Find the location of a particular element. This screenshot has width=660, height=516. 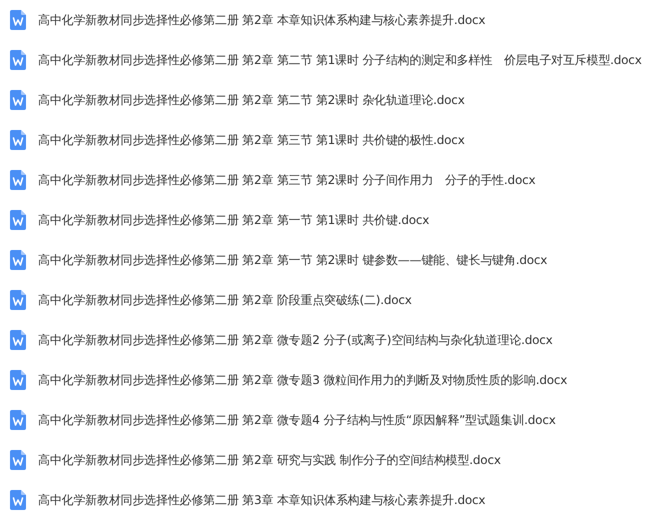

file-name: 高中化学新教材同步选择性必修第二册 第2章 第一节 第2课时 键参数——键能、键长与键角.docx is located at coordinates (293, 260).